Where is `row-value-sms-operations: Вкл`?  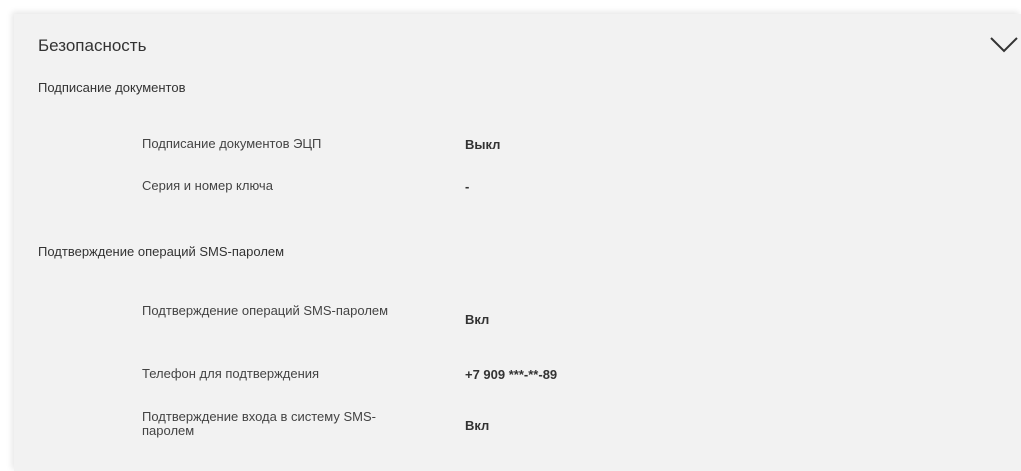
row-value-sms-operations: Вкл is located at coordinates (477, 319).